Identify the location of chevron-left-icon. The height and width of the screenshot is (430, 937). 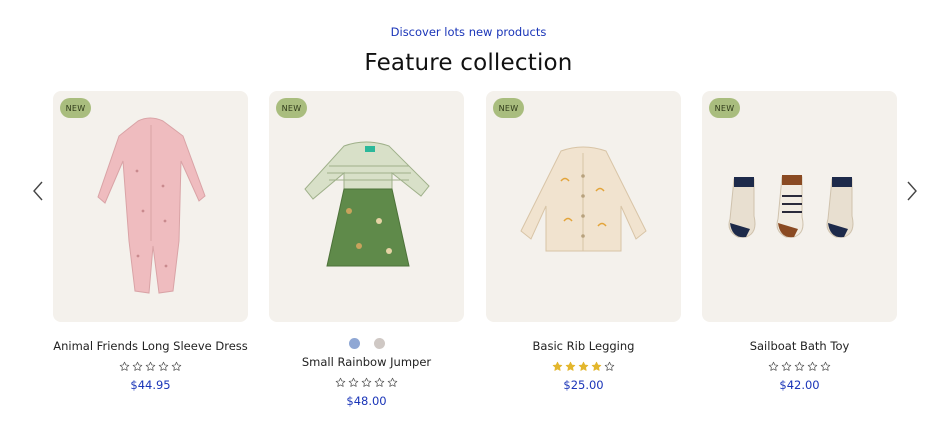
(38, 191).